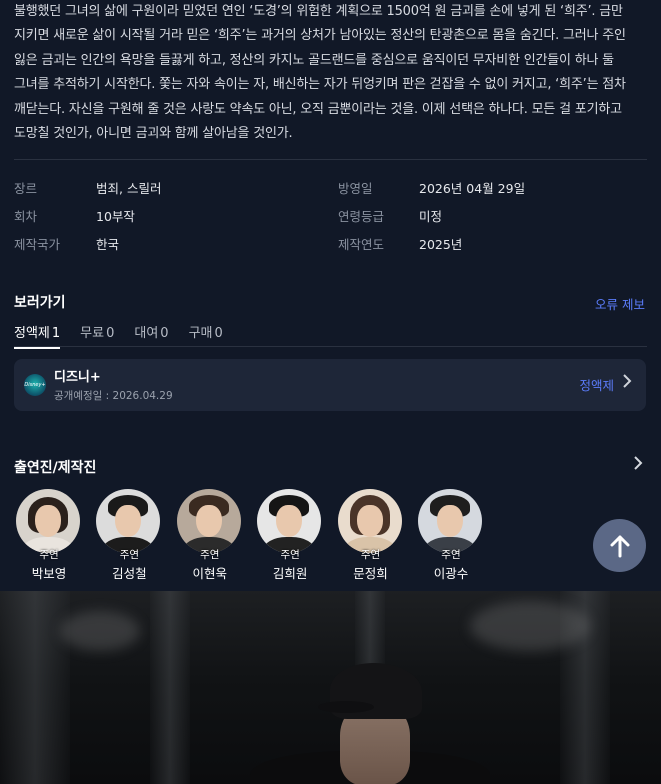 The height and width of the screenshot is (784, 661). I want to click on info-genre-value: 범죄, 스릴러, so click(129, 188).